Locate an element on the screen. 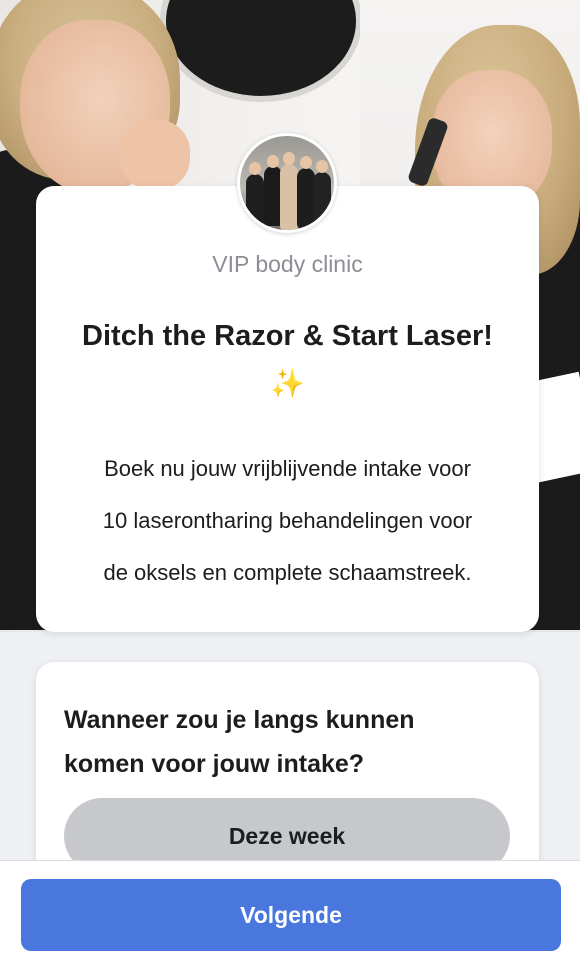  woman-left-hand is located at coordinates (155, 155).